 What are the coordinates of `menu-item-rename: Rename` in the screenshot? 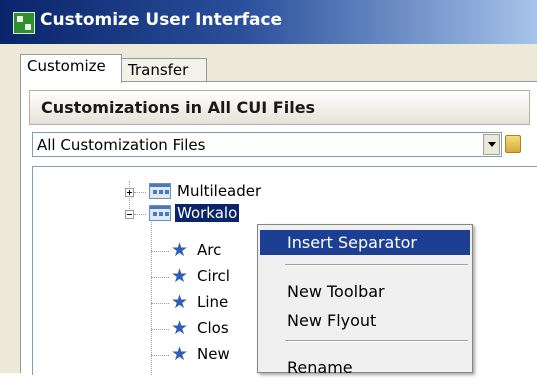 It's located at (365, 367).